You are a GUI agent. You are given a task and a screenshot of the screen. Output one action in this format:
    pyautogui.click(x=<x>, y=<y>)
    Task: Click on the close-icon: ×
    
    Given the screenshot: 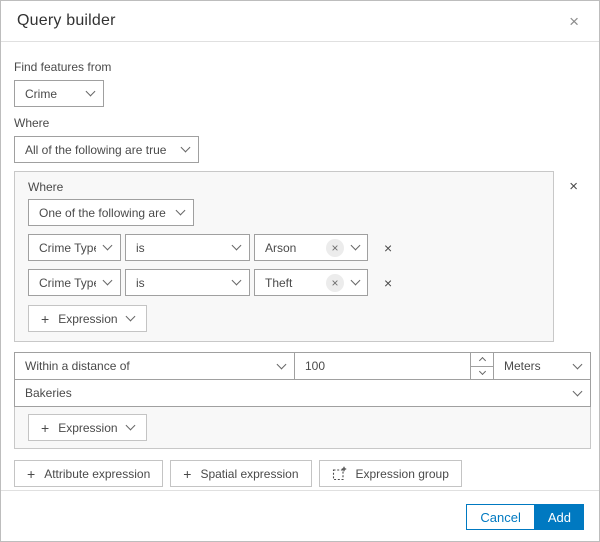 What is the action you would take?
    pyautogui.click(x=574, y=21)
    